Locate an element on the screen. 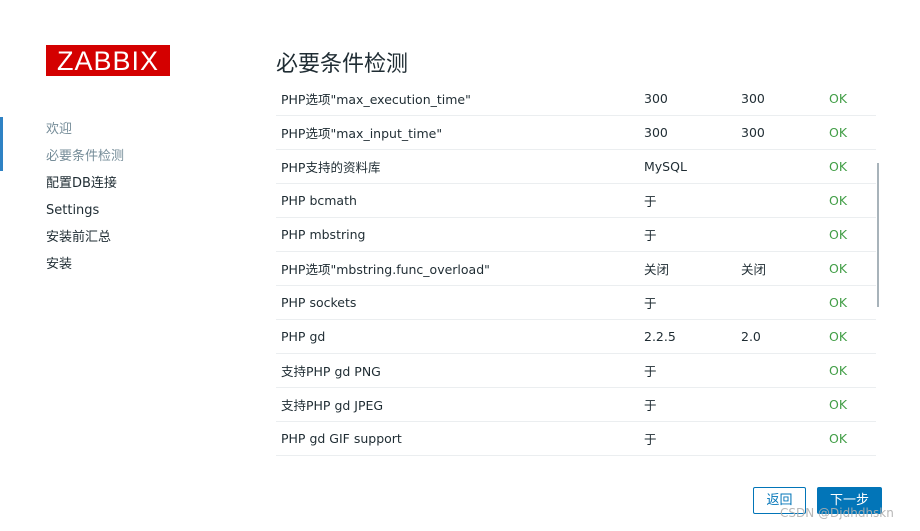 This screenshot has height=531, width=920. table-row: 支持PHP gd JPEG 于 OK is located at coordinates (576, 404).